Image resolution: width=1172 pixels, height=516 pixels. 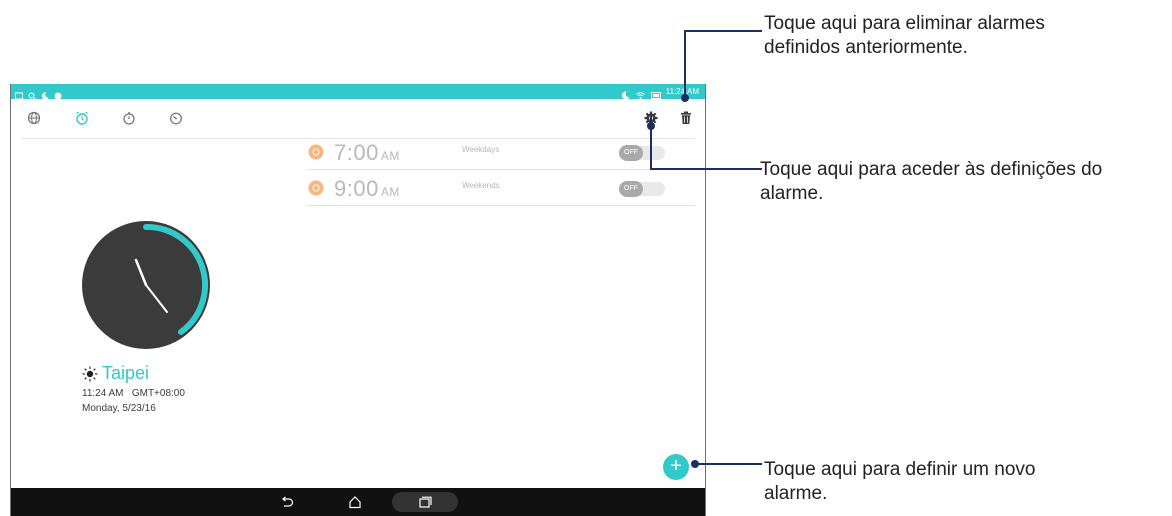 I want to click on home-icon, so click(x=355, y=502).